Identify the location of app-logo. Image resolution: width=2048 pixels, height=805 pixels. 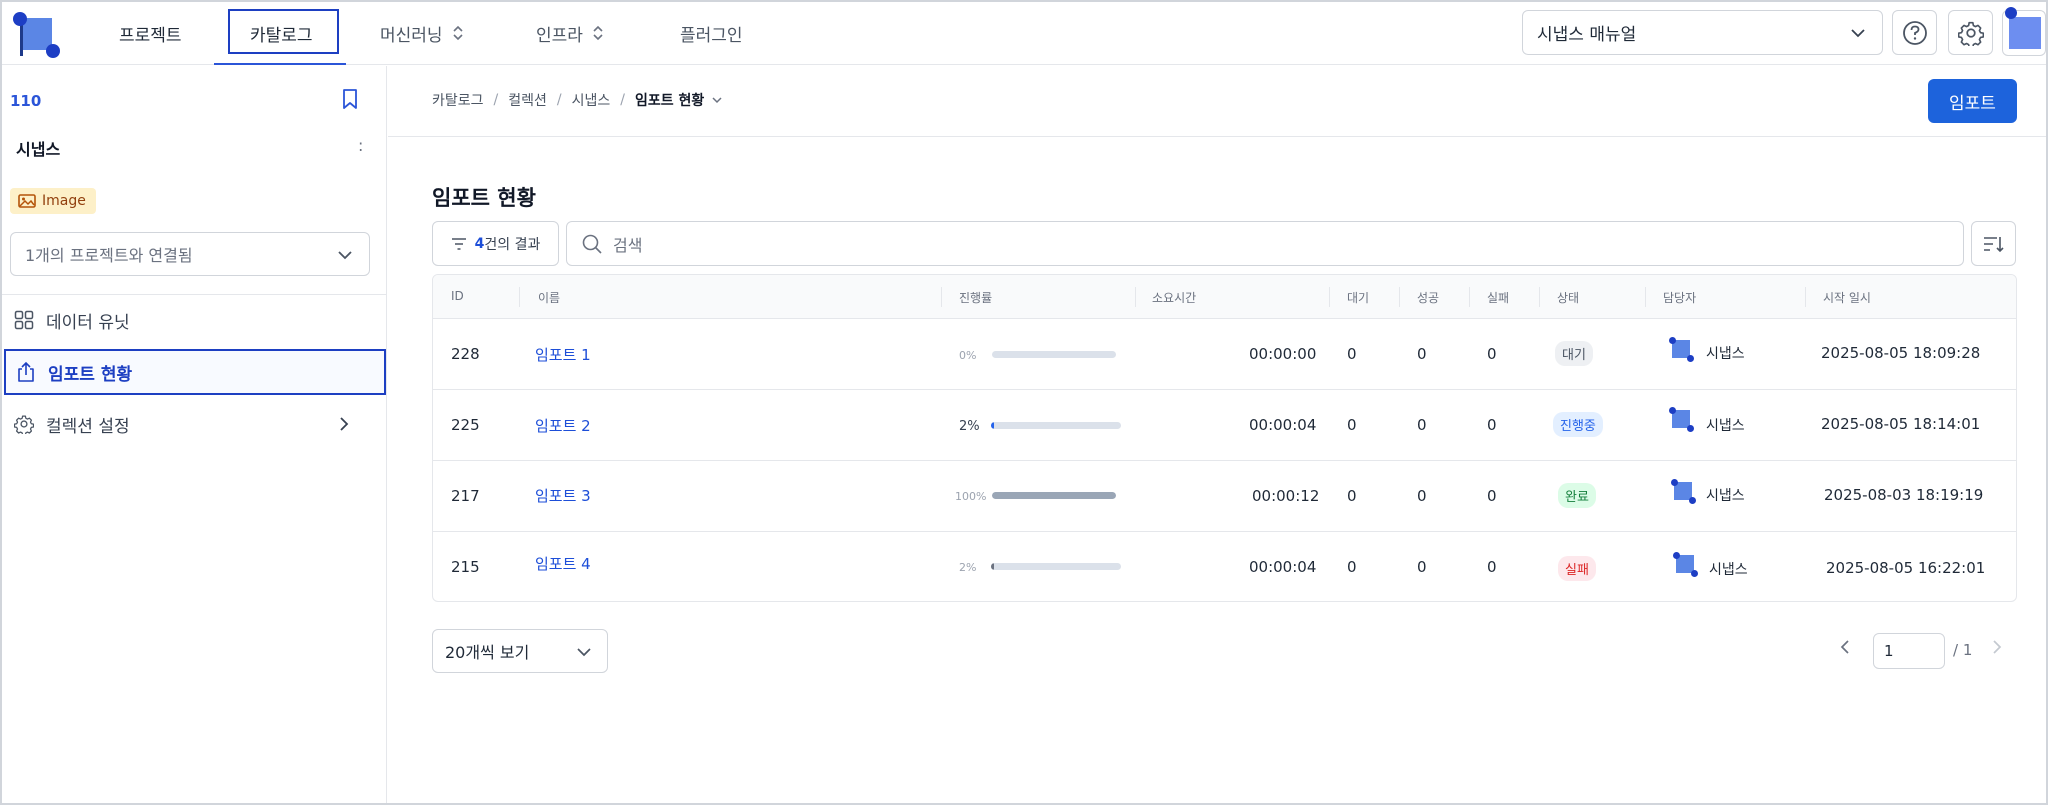
(36, 35).